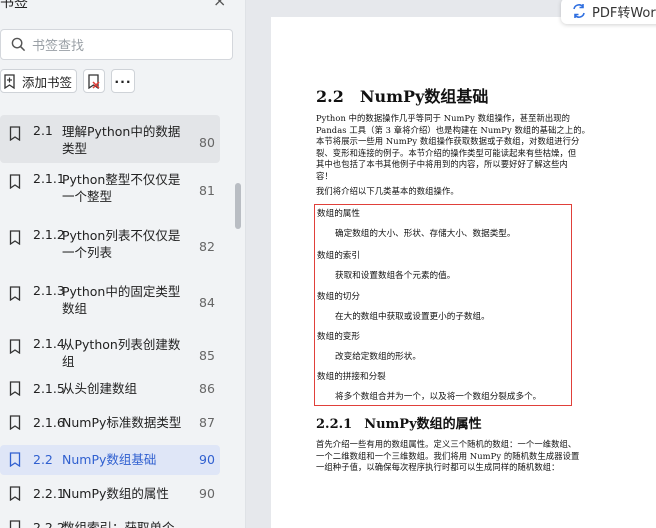 The width and height of the screenshot is (656, 528). I want to click on toc-item-title: 从头创建数组, so click(100, 388).